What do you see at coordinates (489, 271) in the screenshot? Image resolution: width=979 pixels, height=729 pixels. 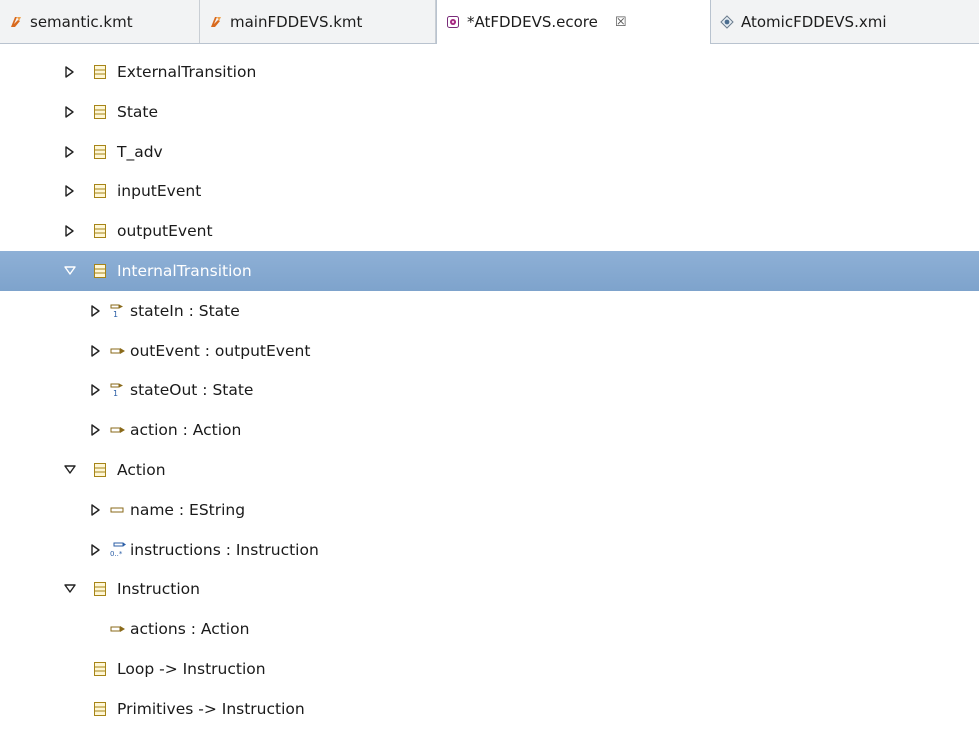 I see `tree-item: InternalTransition` at bounding box center [489, 271].